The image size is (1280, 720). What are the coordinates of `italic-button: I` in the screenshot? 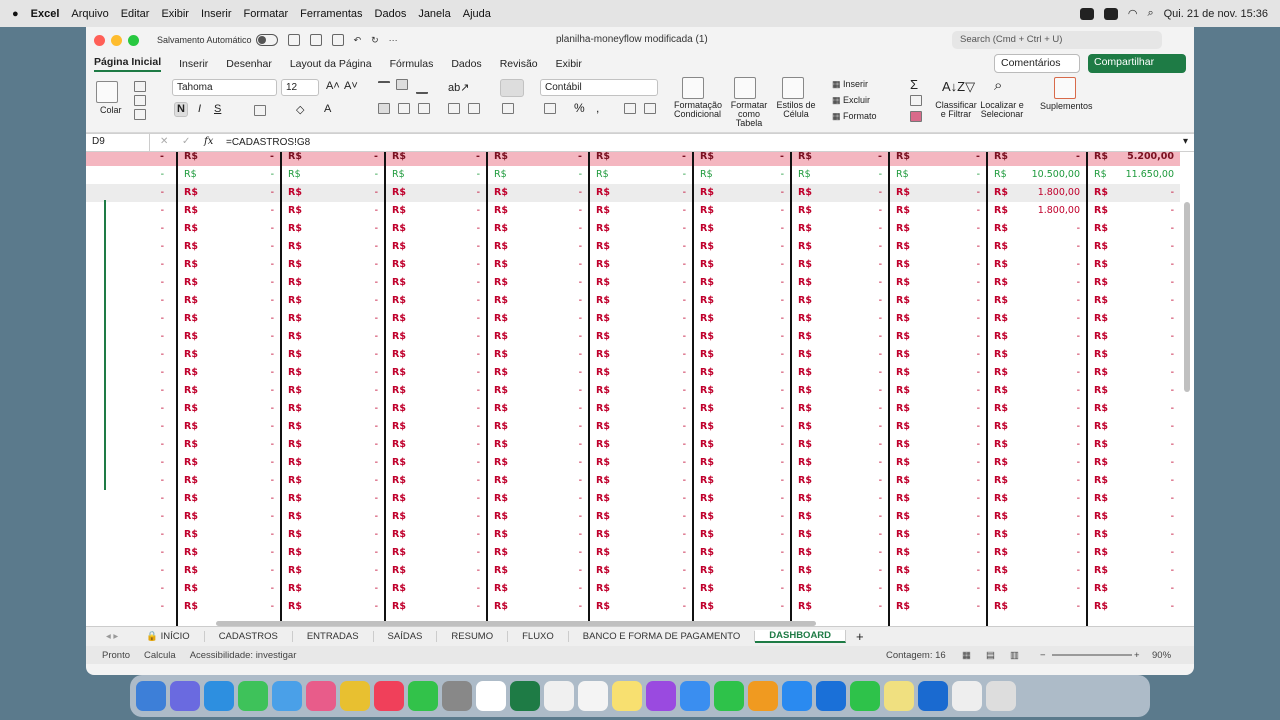 It's located at (199, 109).